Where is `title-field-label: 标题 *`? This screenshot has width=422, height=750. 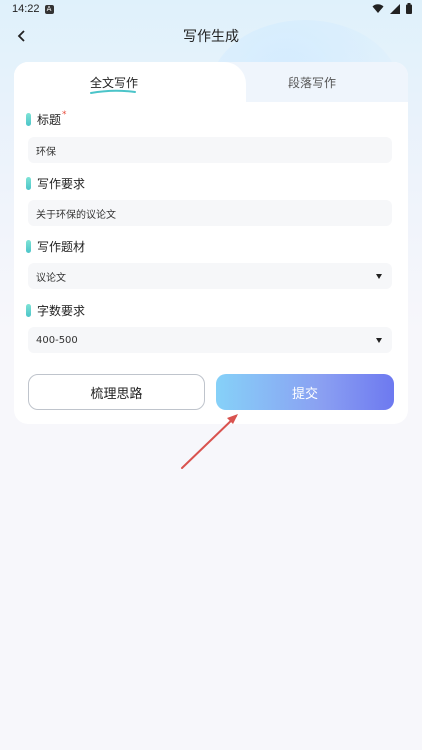
title-field-label: 标题 * is located at coordinates (49, 118).